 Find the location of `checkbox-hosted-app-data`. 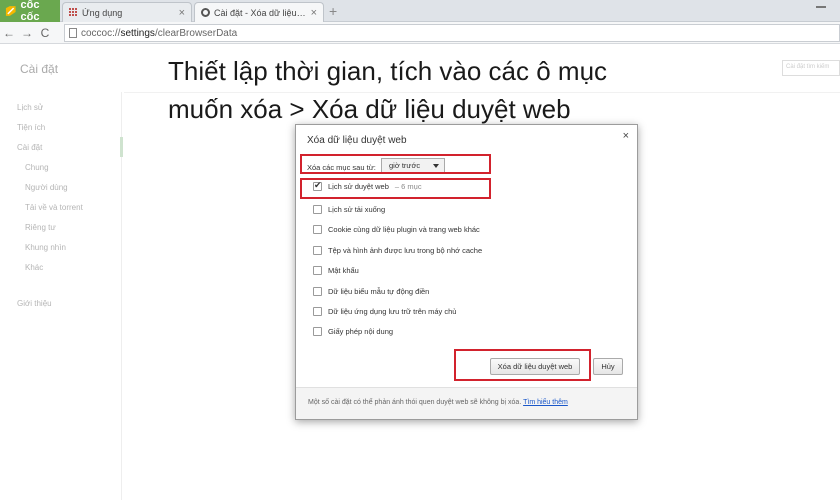

checkbox-hosted-app-data is located at coordinates (317, 311).